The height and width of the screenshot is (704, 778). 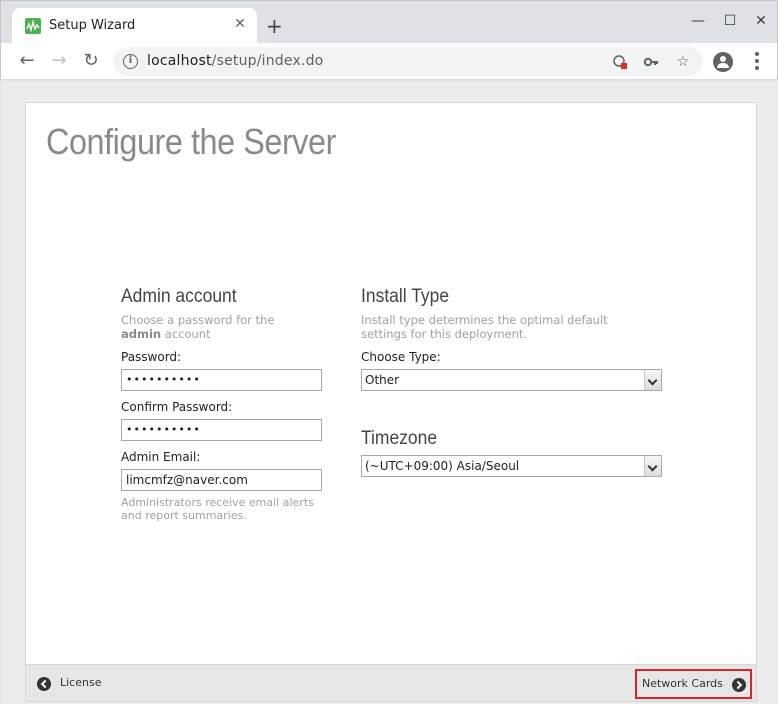 I want to click on browser-tab: Setup Wizard ✕, so click(x=134, y=26).